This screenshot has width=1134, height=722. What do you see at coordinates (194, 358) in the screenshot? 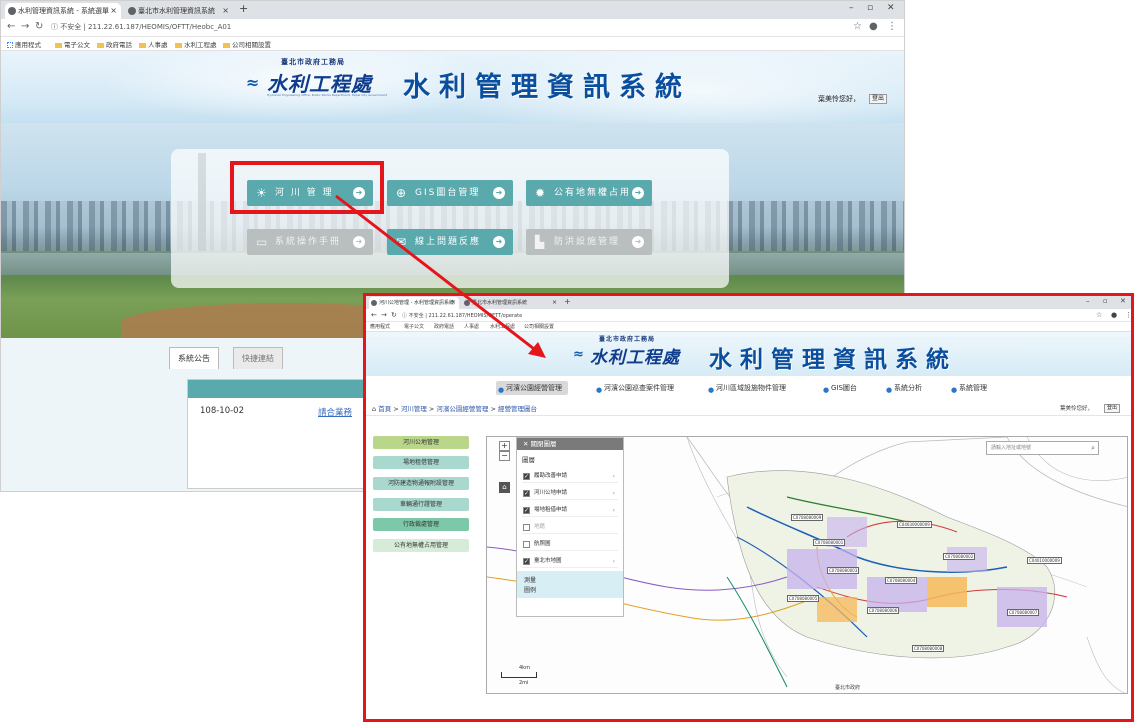
I see `tab-announcement: 系統公告` at bounding box center [194, 358].